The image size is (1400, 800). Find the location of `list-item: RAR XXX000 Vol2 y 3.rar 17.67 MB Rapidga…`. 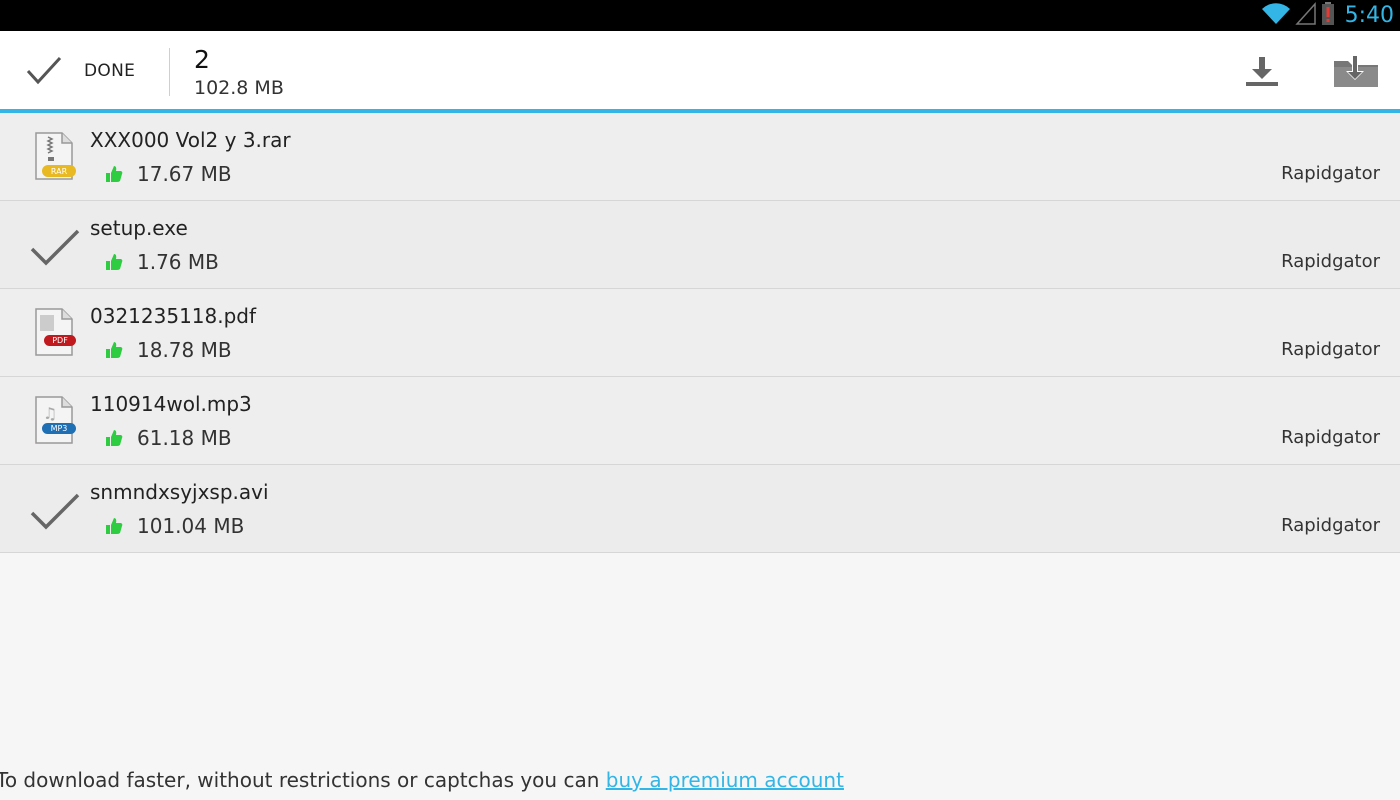

list-item: RAR XXX000 Vol2 y 3.rar 17.67 MB Rapidga… is located at coordinates (700, 157).